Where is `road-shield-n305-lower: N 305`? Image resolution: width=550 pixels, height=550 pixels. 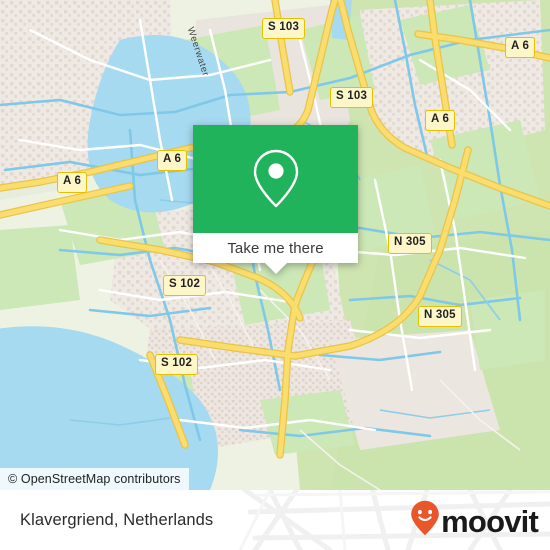
road-shield-n305-lower: N 305 is located at coordinates (440, 316).